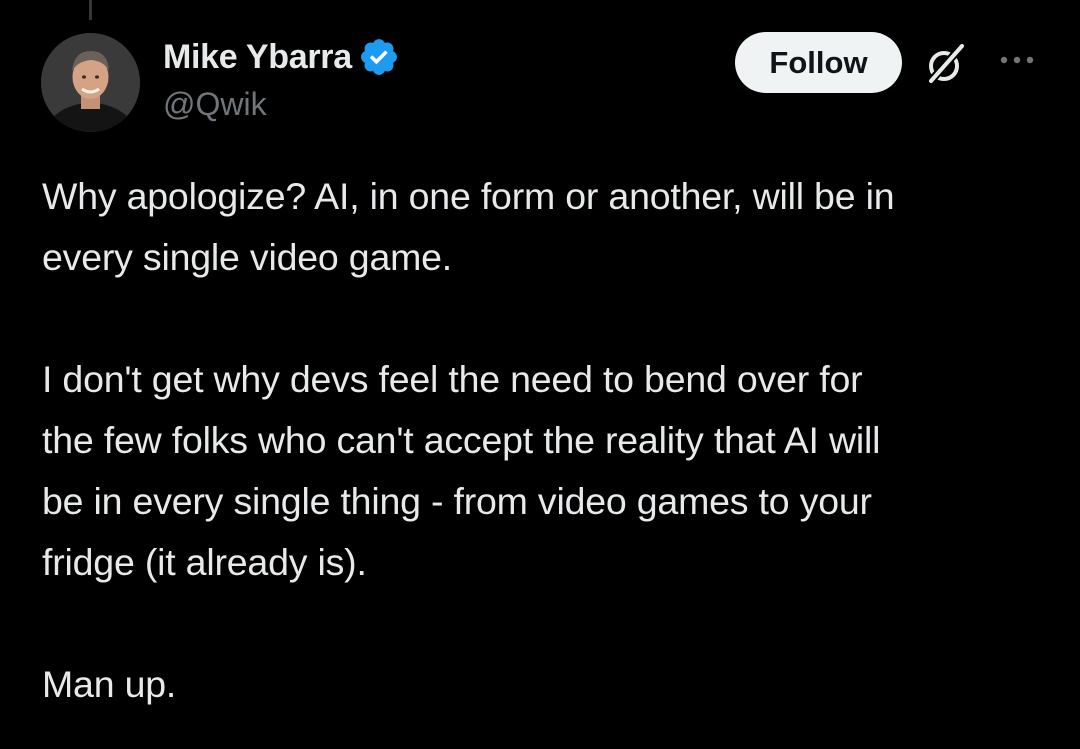 The height and width of the screenshot is (749, 1080). Describe the element at coordinates (247, 257) in the screenshot. I see `tweet-line: every single video game.` at that location.